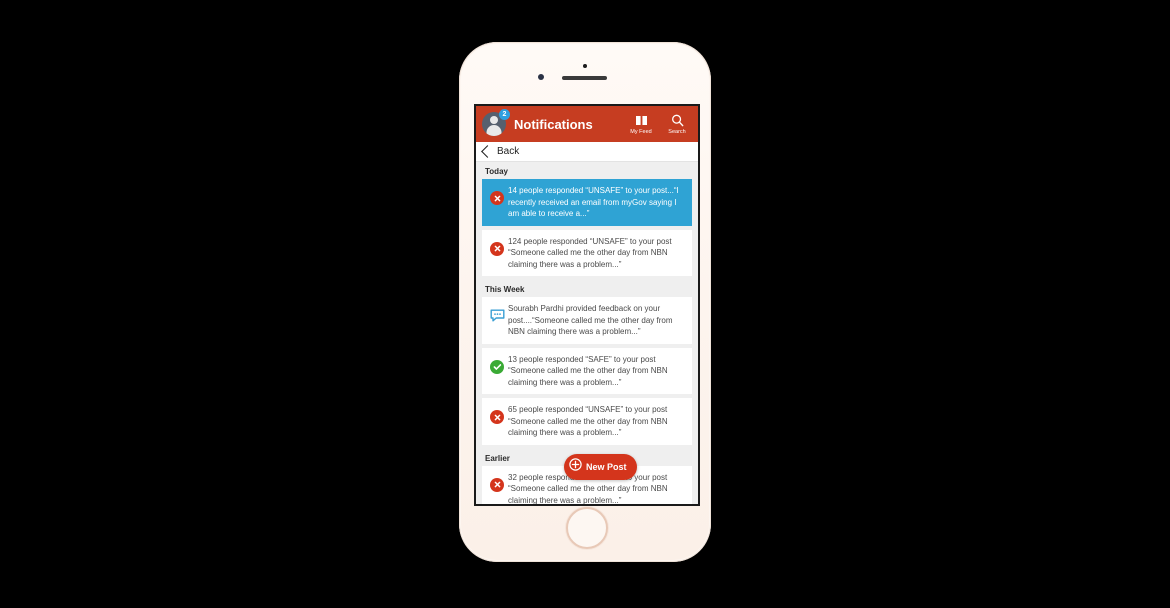  Describe the element at coordinates (659, 124) in the screenshot. I see `header-actions: My Feed Search` at that location.